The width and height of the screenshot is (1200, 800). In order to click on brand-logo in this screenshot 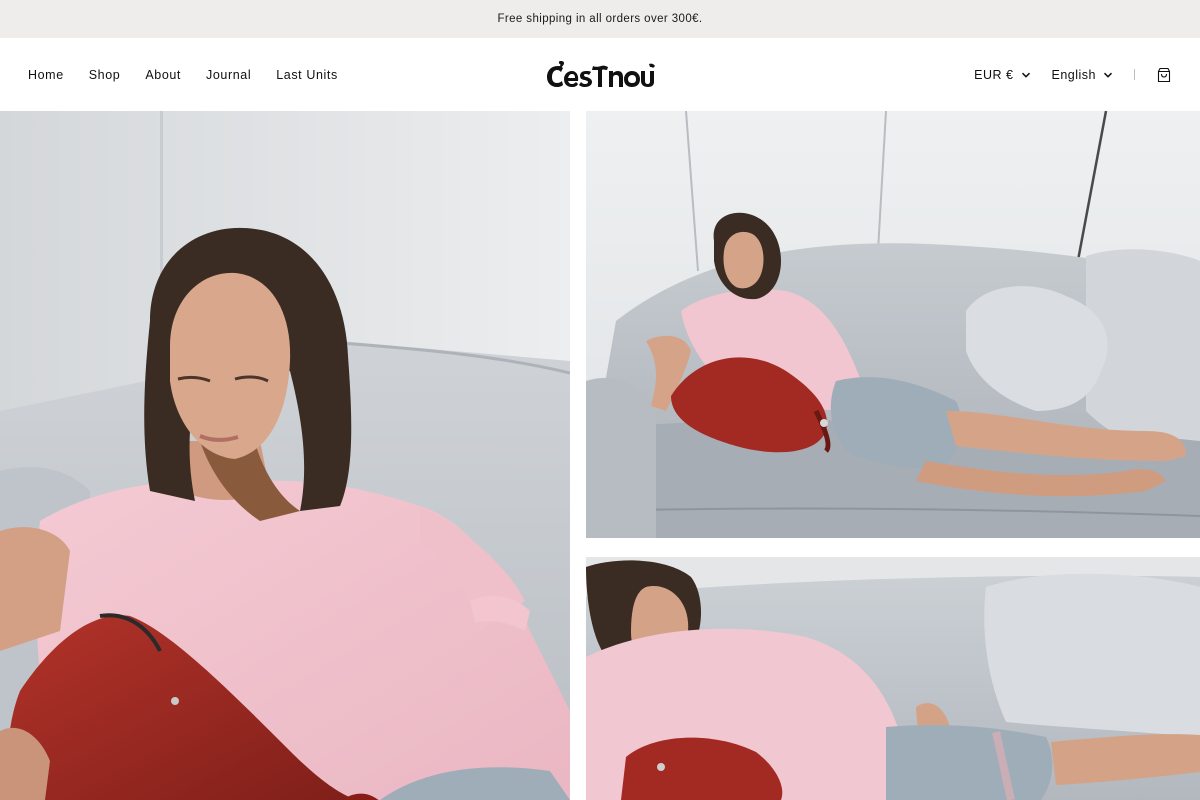, I will do `click(601, 75)`.